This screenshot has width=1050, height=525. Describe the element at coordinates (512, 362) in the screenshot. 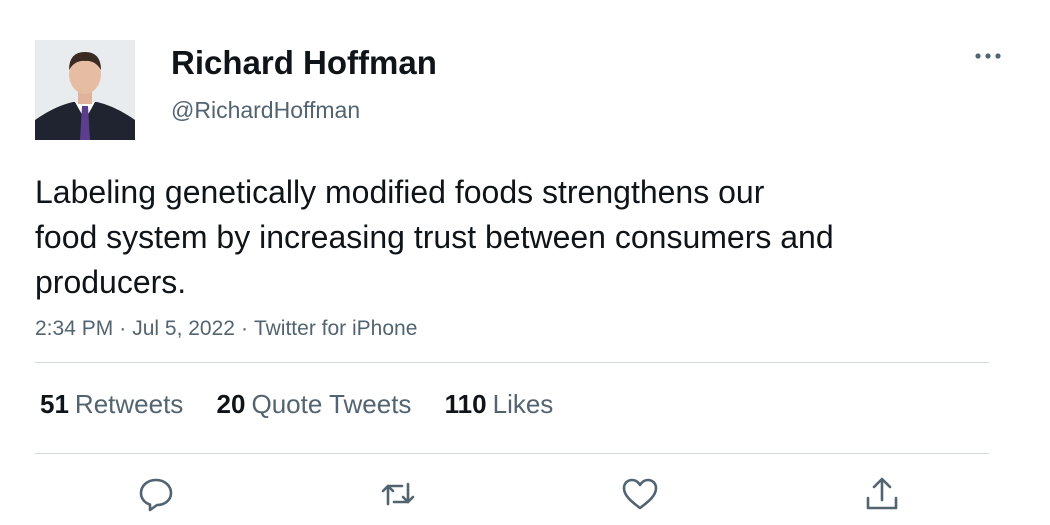

I see `divider-top` at that location.